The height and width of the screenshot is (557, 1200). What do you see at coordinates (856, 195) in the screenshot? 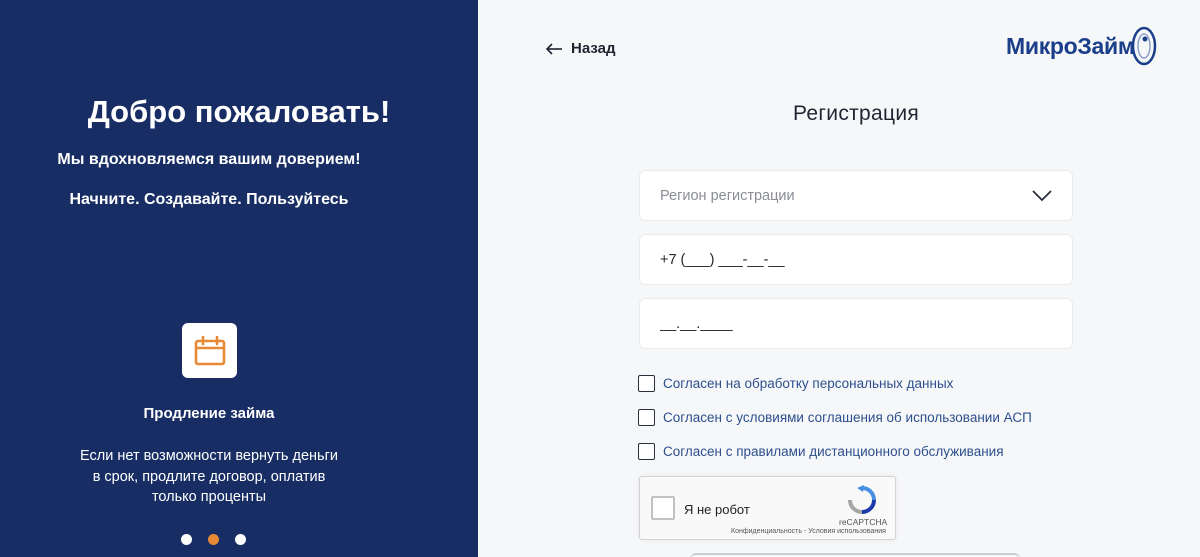
I see `region-select: Регион регистрации` at bounding box center [856, 195].